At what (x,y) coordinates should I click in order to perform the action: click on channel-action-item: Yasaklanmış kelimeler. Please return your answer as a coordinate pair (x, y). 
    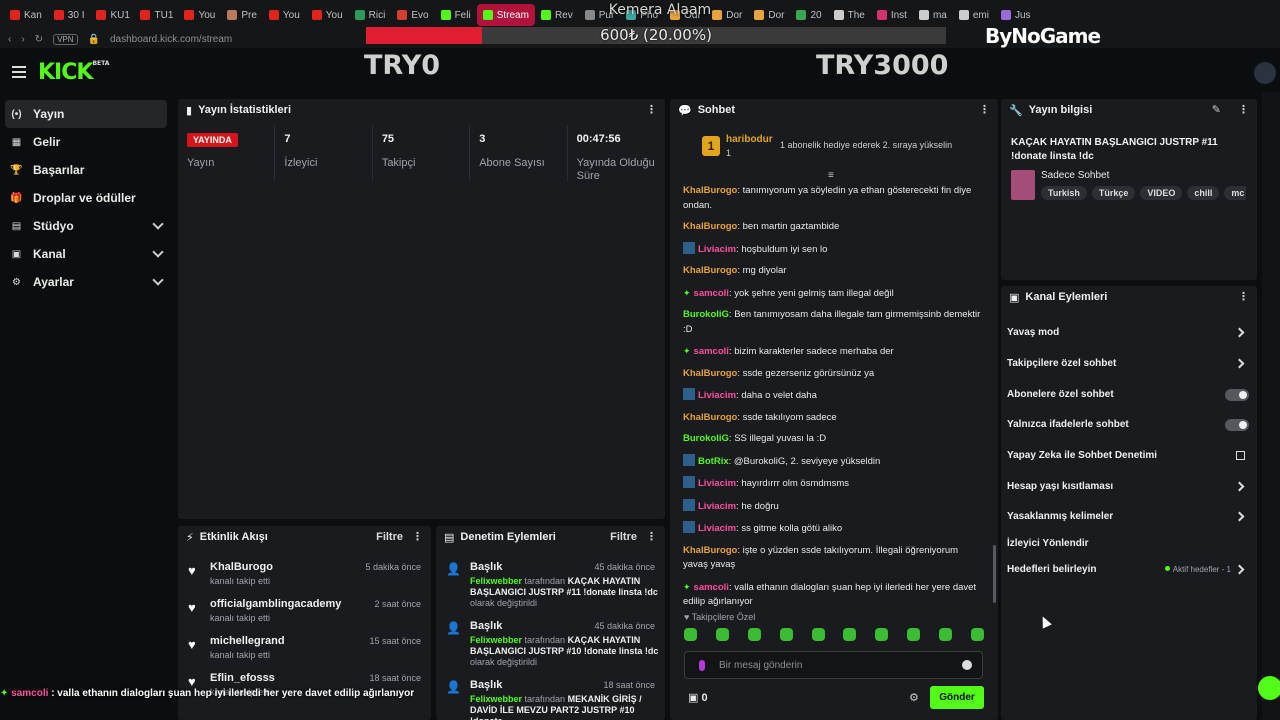
    Looking at the image, I should click on (1128, 517).